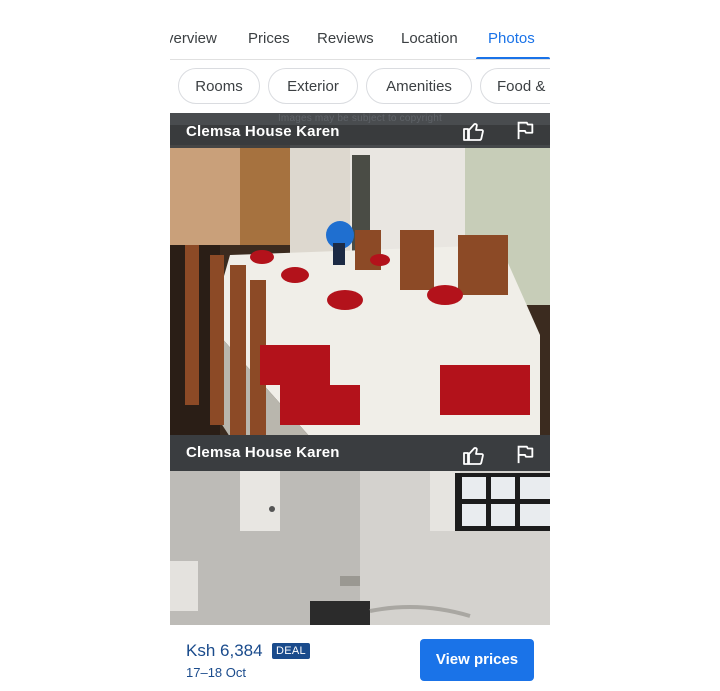 Image resolution: width=720 pixels, height=691 pixels. I want to click on tabs-divider, so click(360, 59).